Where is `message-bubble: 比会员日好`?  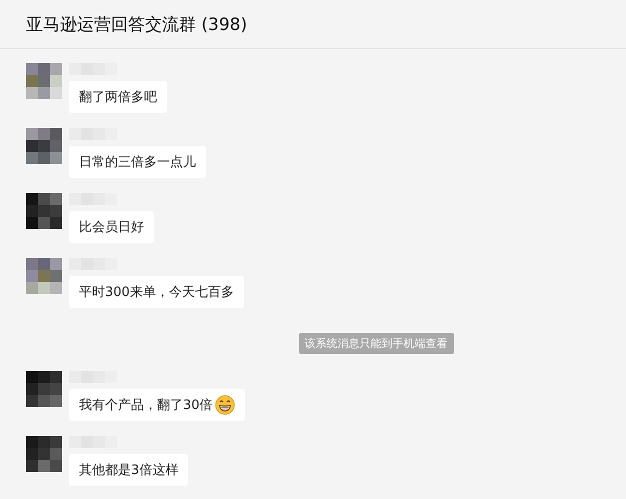 message-bubble: 比会员日好 is located at coordinates (111, 227).